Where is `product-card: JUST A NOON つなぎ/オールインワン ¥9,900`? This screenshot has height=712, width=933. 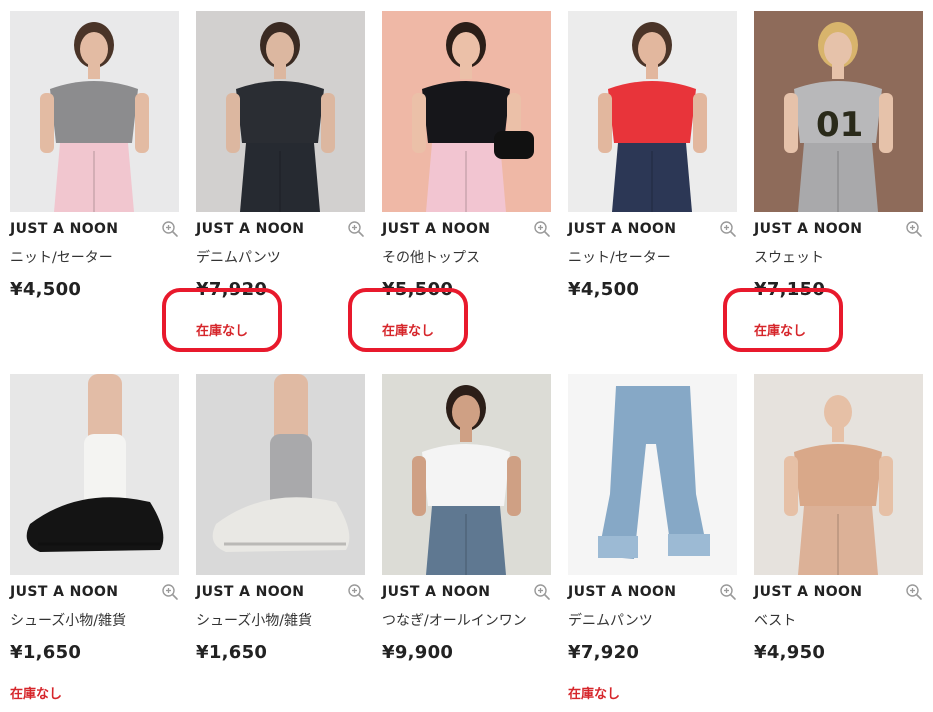
product-card: JUST A NOON つなぎ/オールインワン ¥9,900 is located at coordinates (466, 542).